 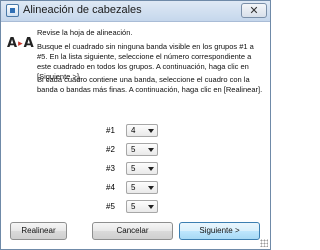 What do you see at coordinates (142, 149) in the screenshot?
I see `group-2-select: 5` at bounding box center [142, 149].